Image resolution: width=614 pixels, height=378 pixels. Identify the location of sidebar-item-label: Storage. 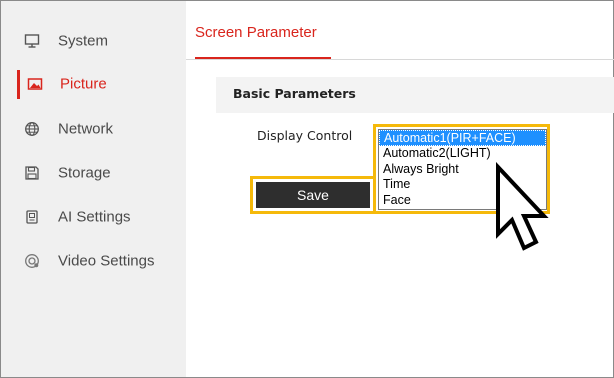
(84, 173).